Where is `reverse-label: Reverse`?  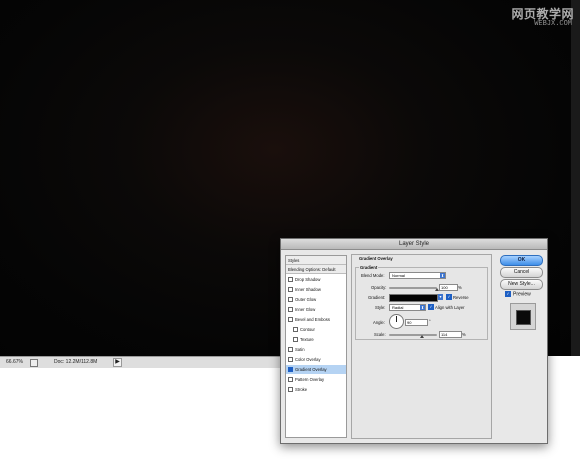 reverse-label: Reverse is located at coordinates (461, 297).